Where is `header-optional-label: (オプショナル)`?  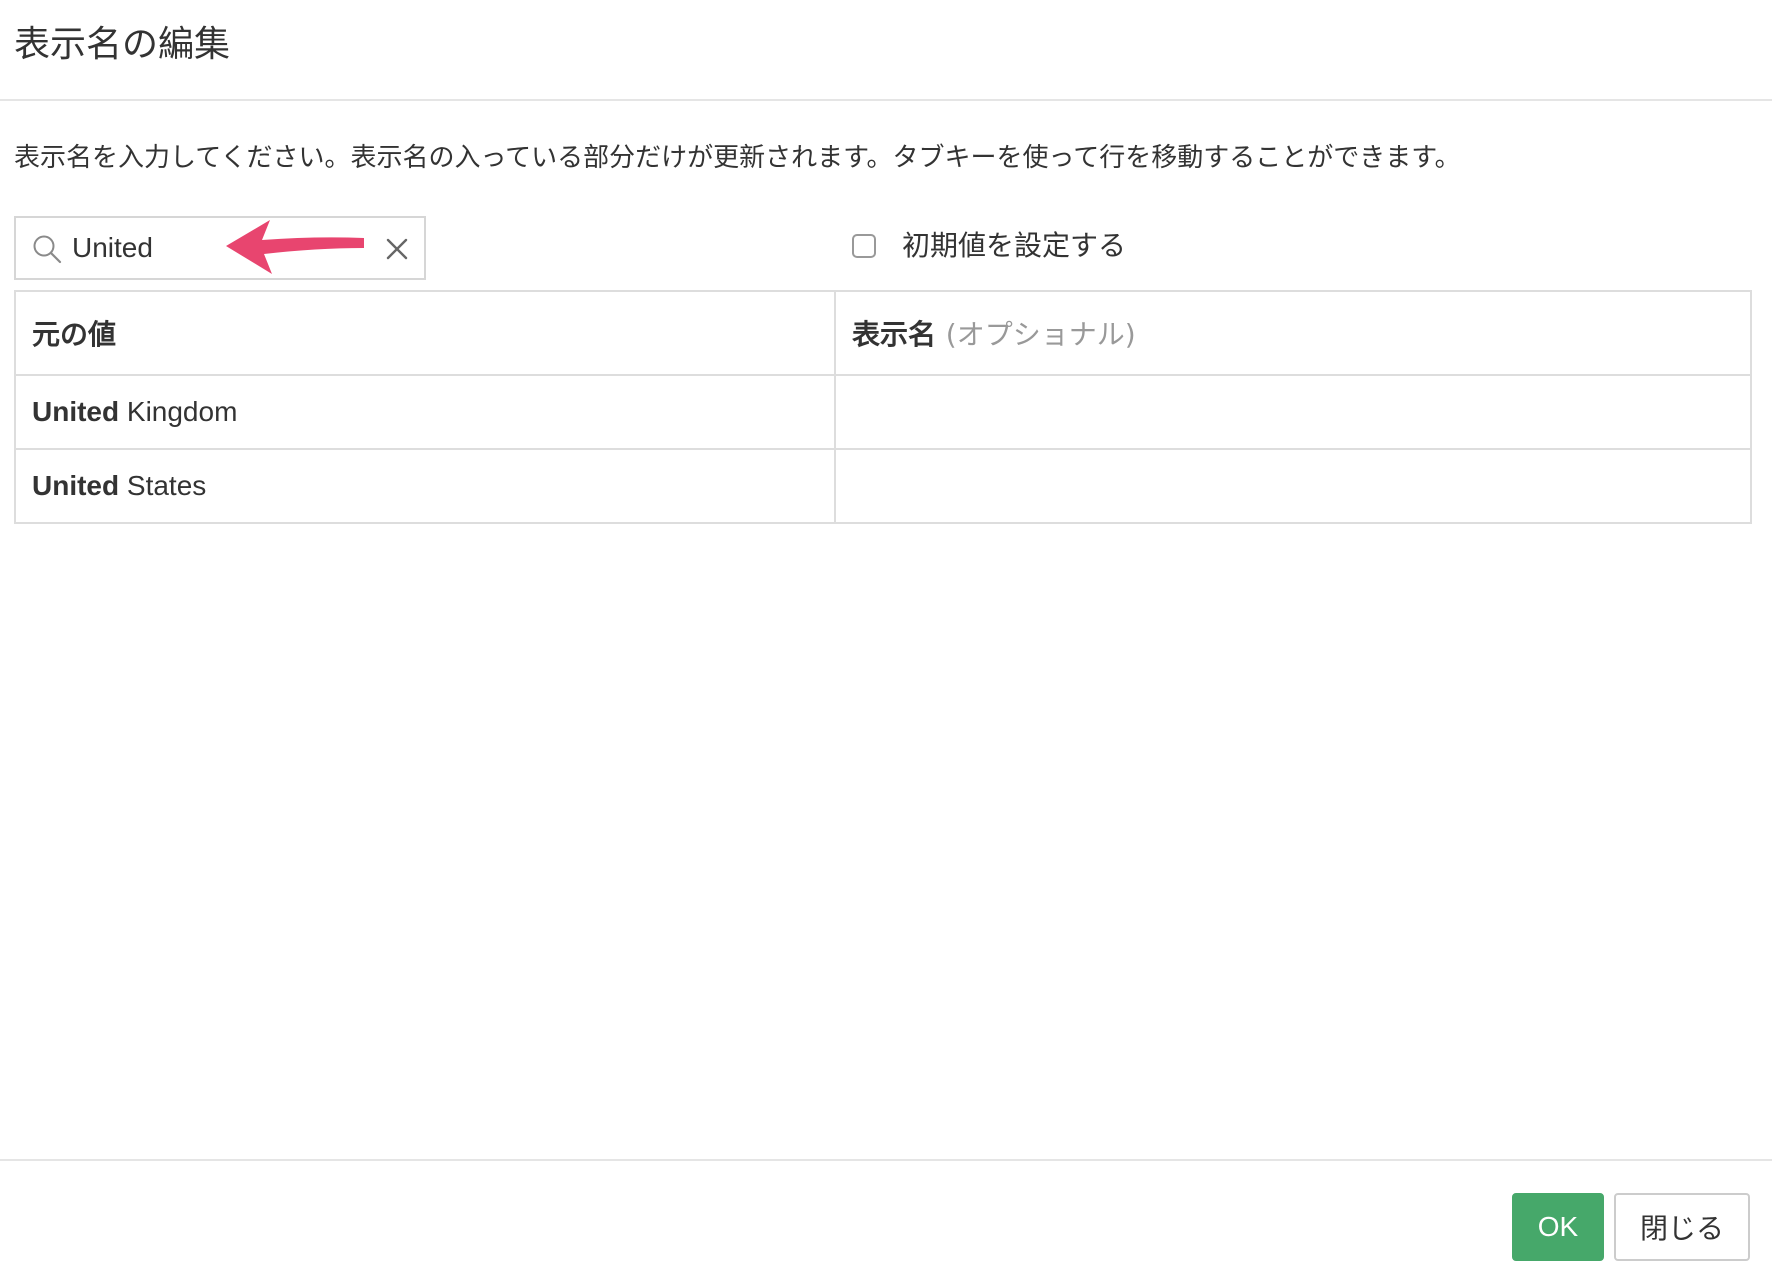
header-optional-label: (オプショナル) is located at coordinates (1040, 334).